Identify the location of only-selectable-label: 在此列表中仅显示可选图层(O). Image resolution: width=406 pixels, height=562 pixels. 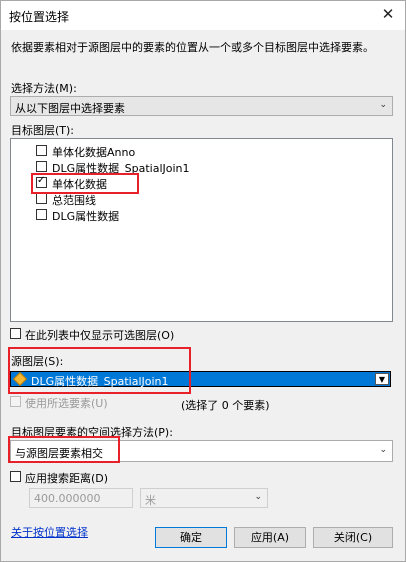
(100, 335).